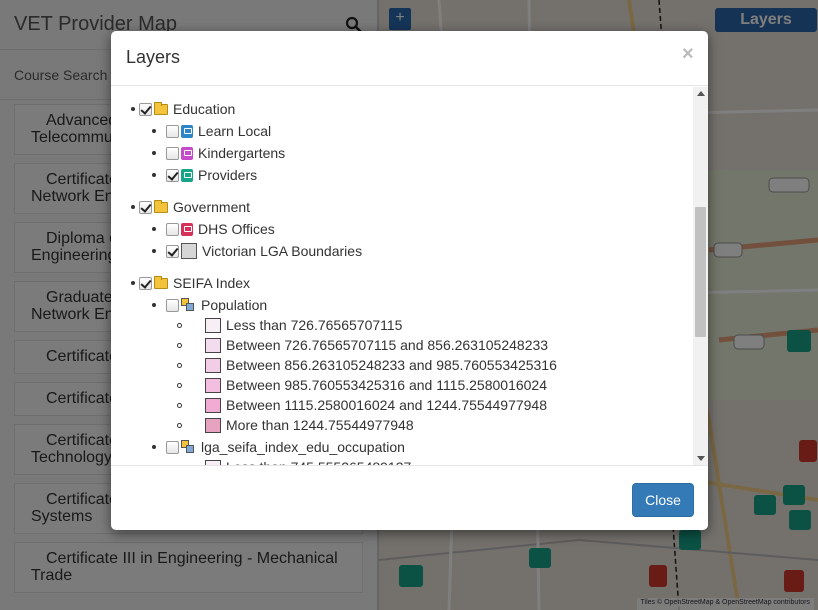 Image resolution: width=818 pixels, height=610 pixels. Describe the element at coordinates (700, 272) in the screenshot. I see `scrollbar-thumb` at that location.